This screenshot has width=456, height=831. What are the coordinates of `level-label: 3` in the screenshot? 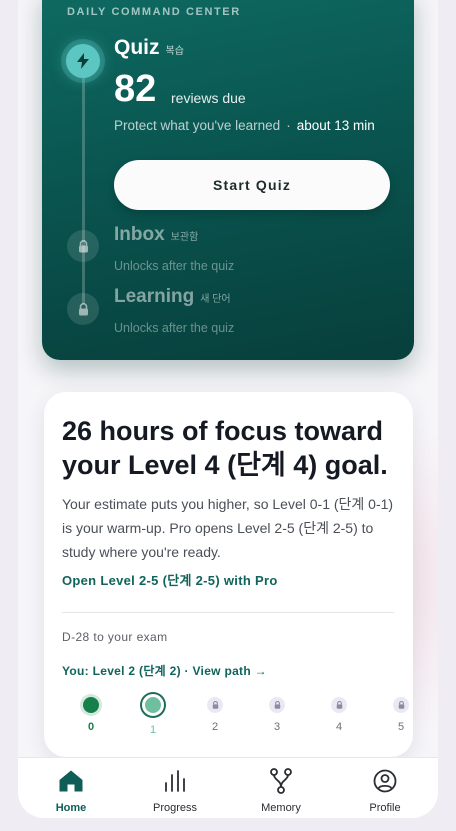 It's located at (277, 727).